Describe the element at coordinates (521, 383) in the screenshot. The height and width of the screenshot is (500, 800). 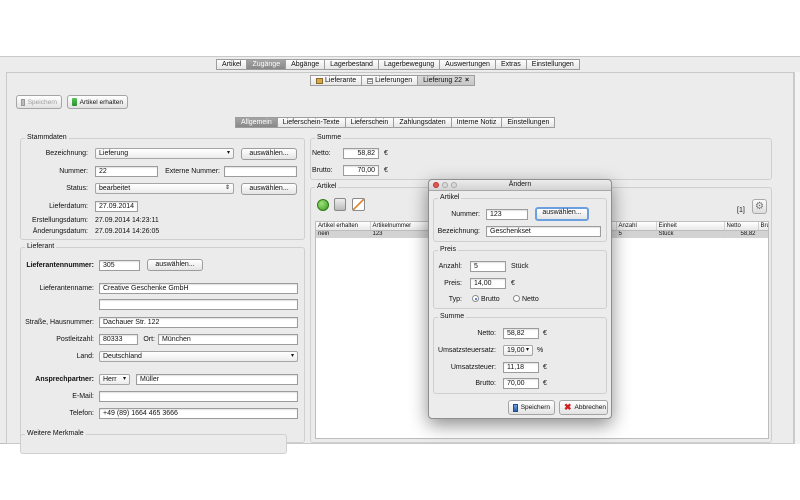
I see `dialog-brutto-field: 70,00` at that location.